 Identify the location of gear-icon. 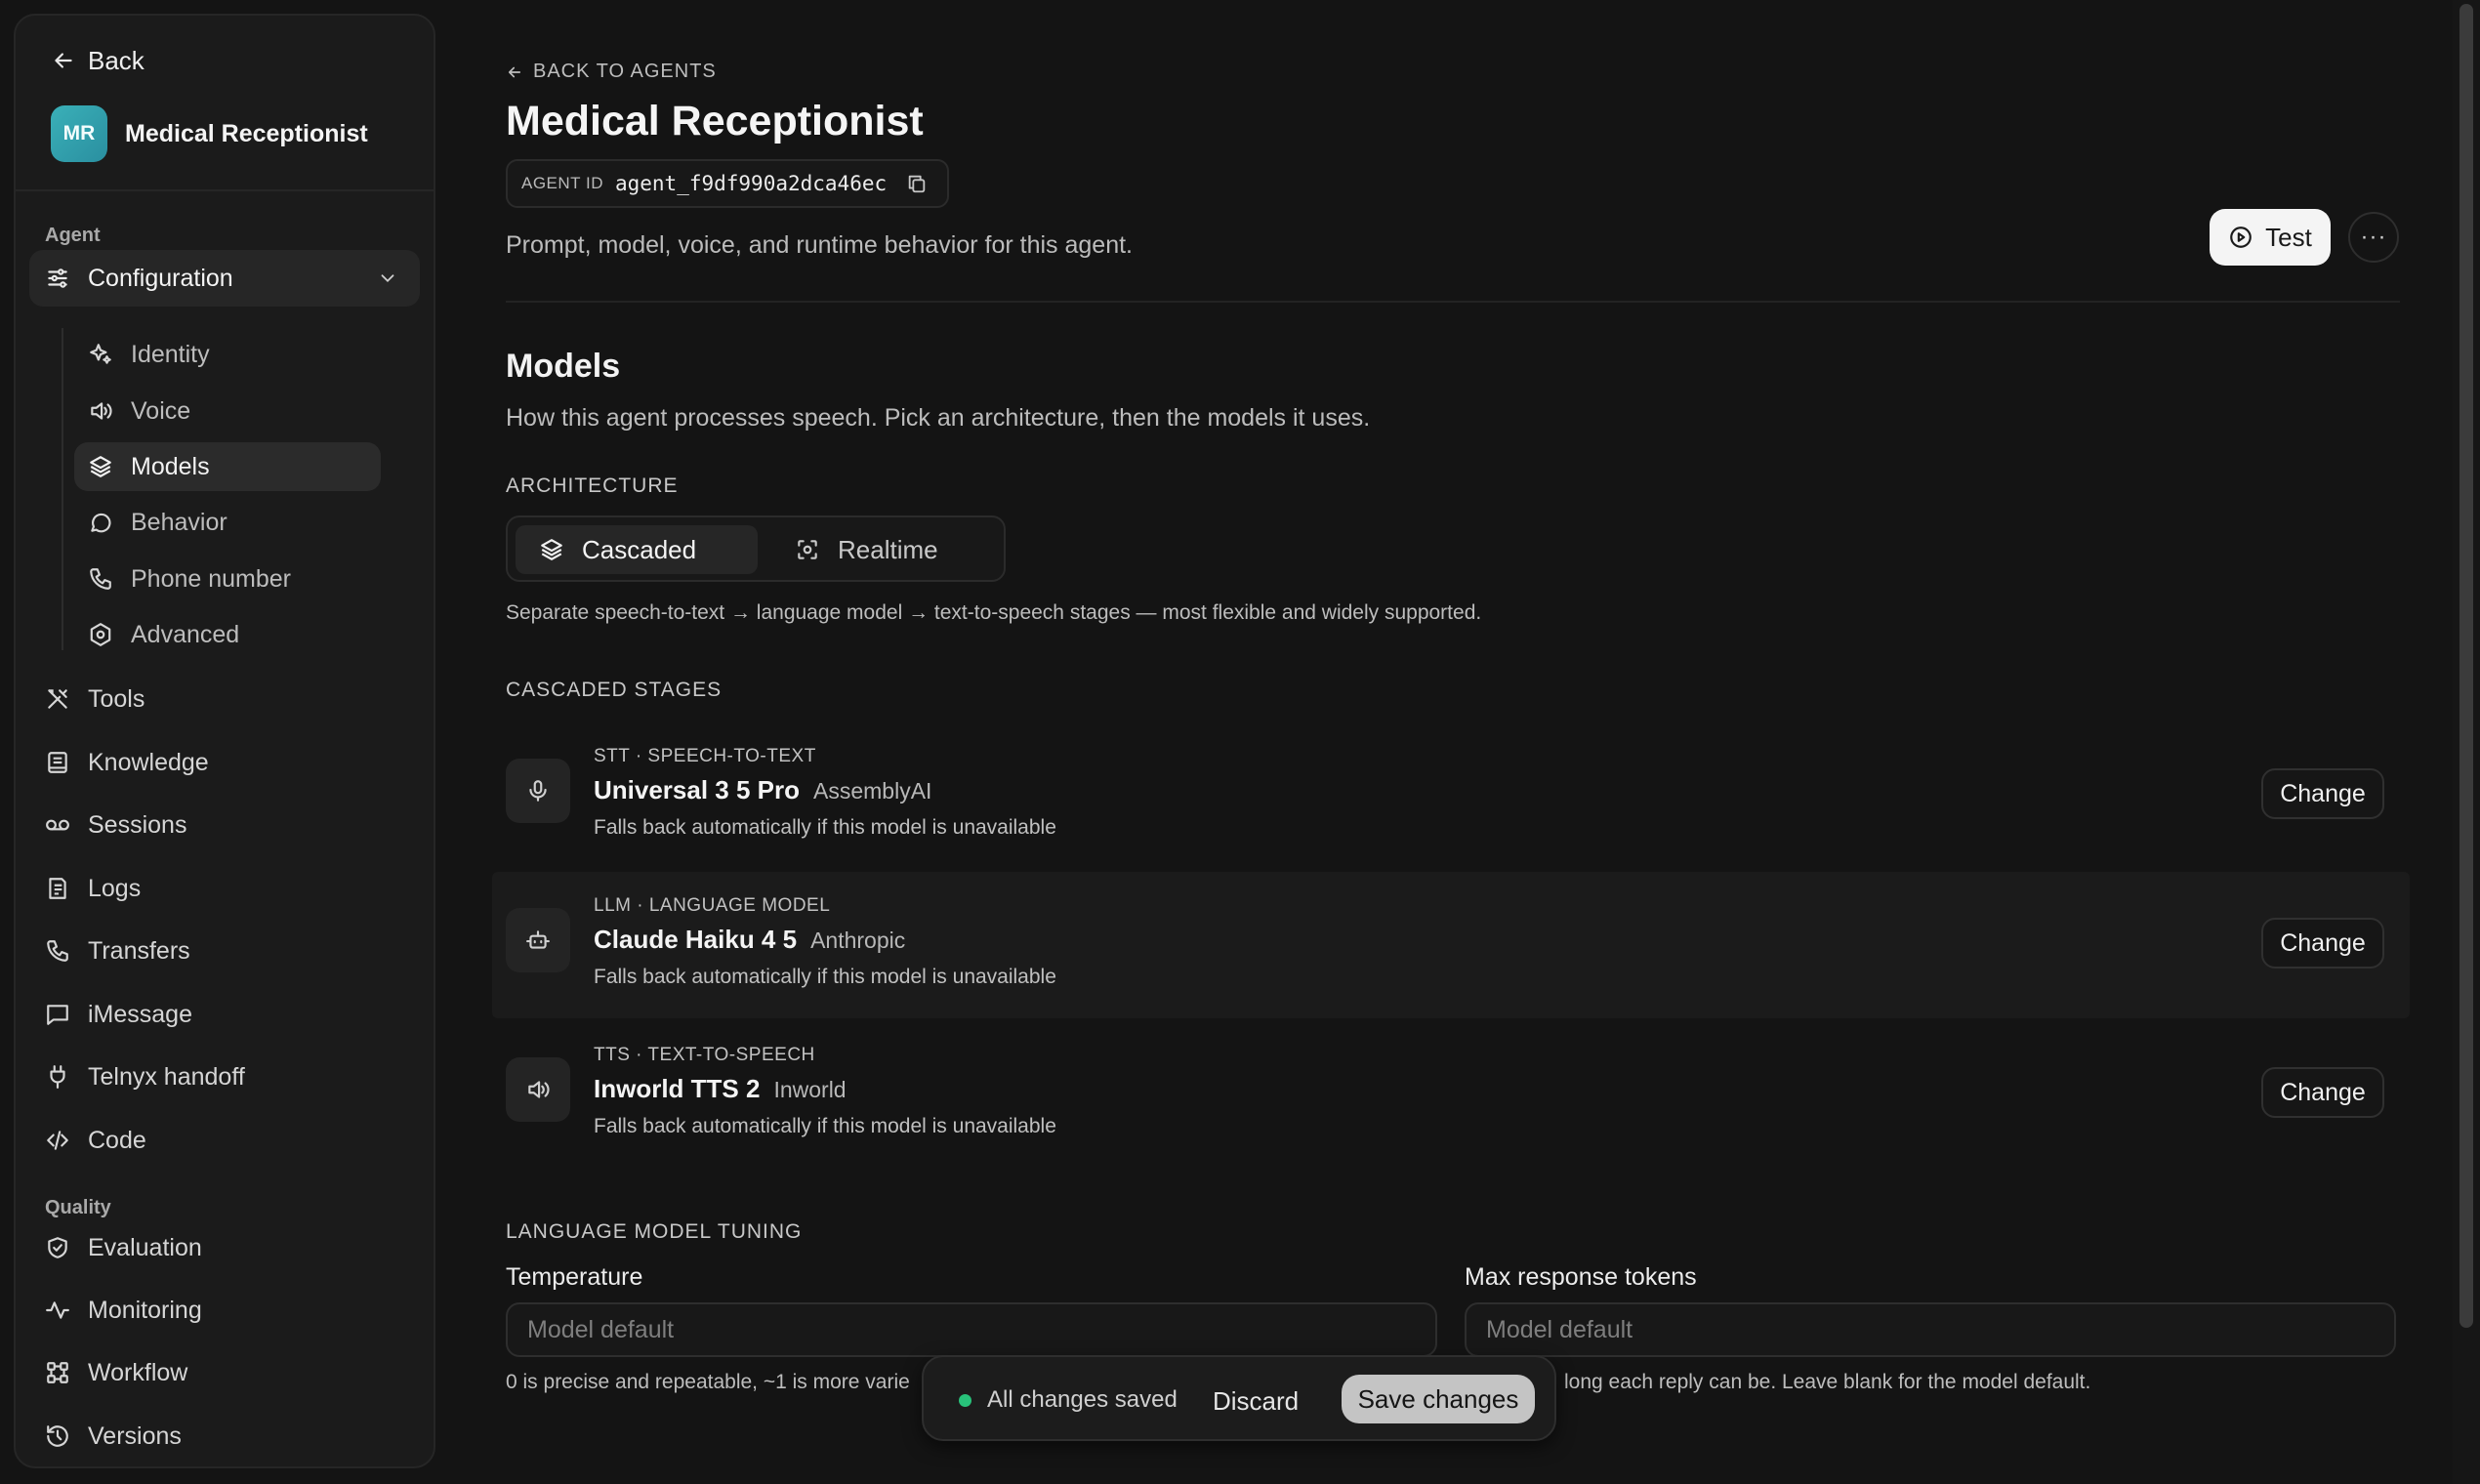
(100, 635).